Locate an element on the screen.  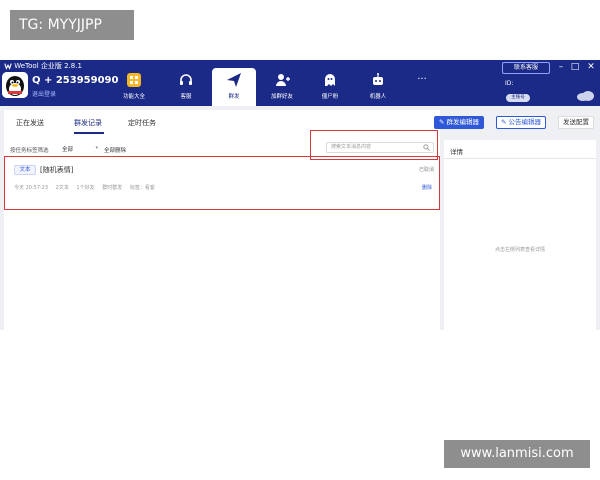
contact-support-label: 联系客服 is located at coordinates (525, 67).